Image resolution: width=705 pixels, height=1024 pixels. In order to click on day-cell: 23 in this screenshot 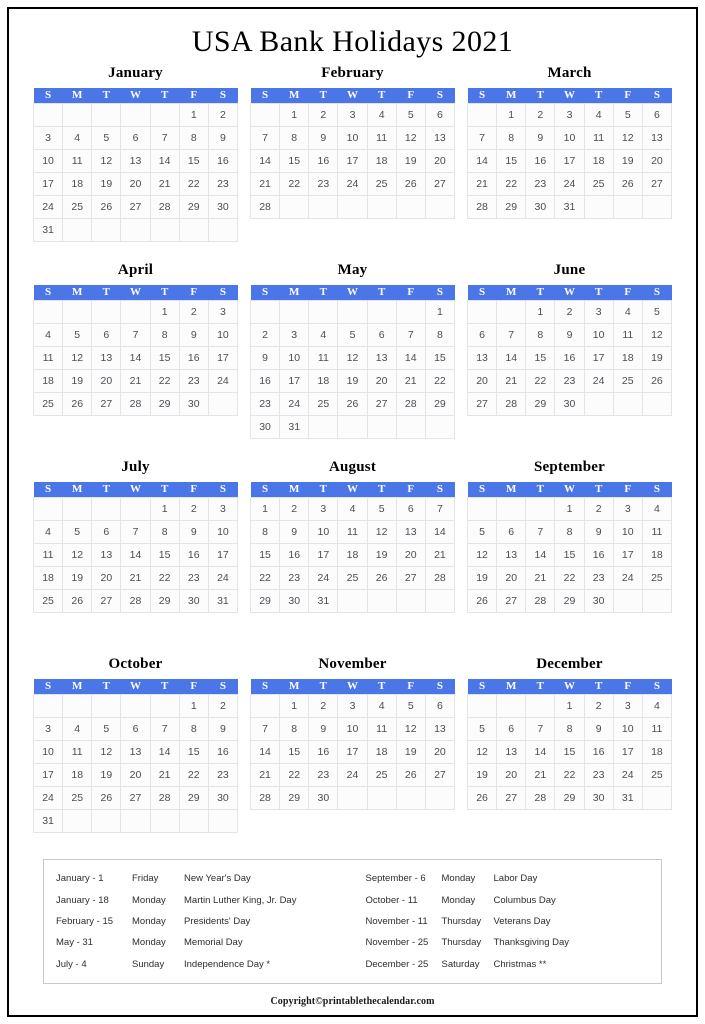, I will do `click(223, 184)`.